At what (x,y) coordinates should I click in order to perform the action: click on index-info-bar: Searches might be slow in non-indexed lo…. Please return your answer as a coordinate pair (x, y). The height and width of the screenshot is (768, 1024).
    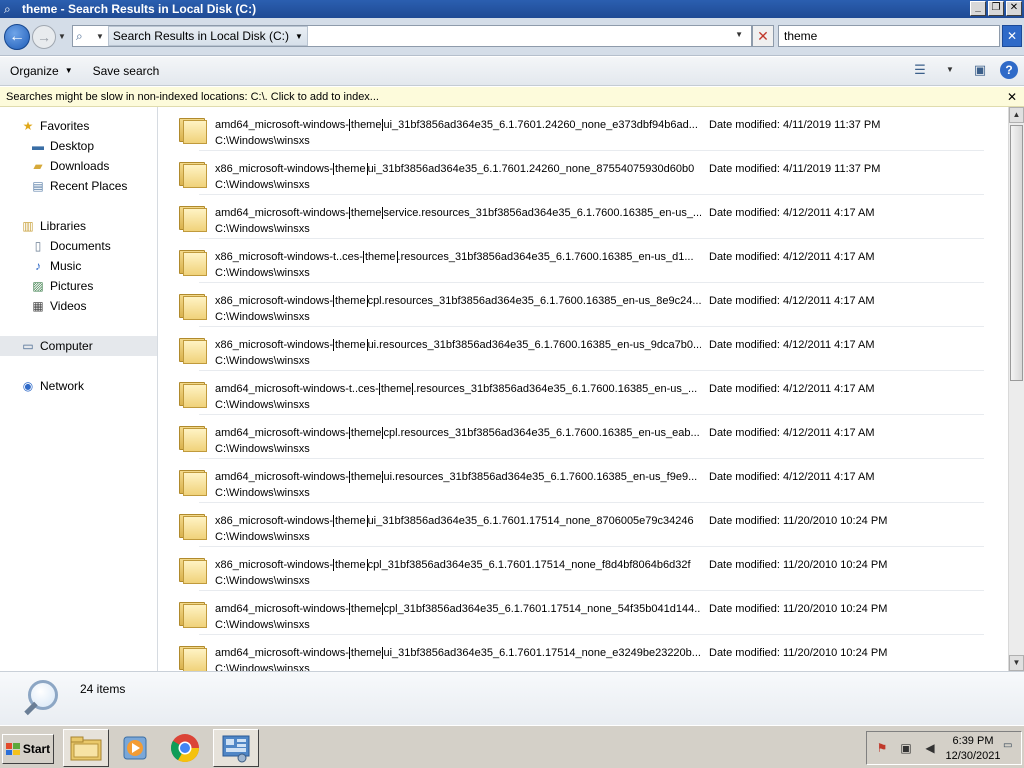
    Looking at the image, I should click on (512, 97).